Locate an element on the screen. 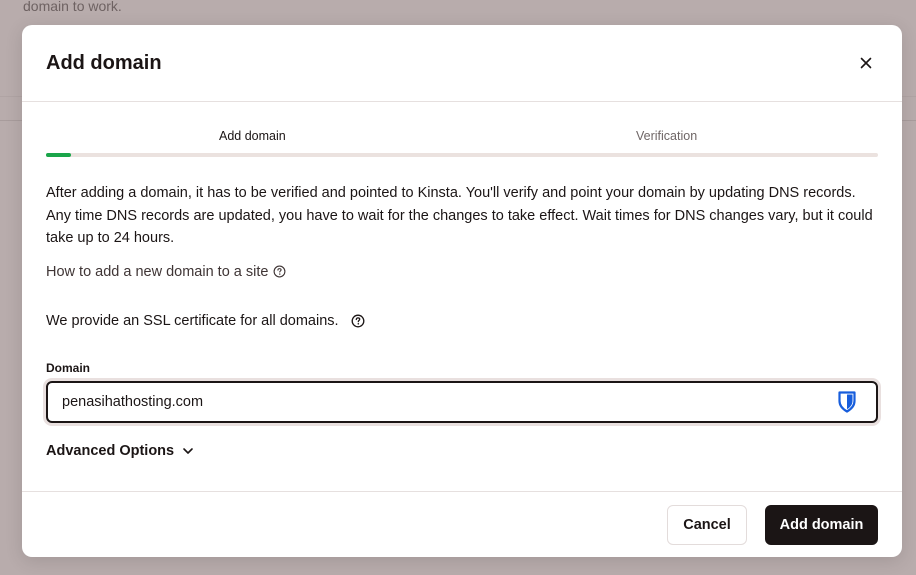  step-add-domain: Add domain is located at coordinates (252, 136).